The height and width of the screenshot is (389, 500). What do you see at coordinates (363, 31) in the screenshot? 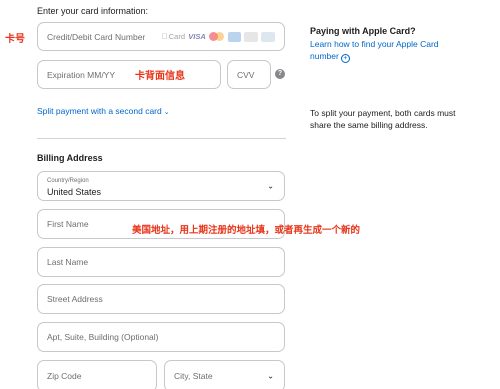
I see `apple-card-title: Paying with Apple Card?` at bounding box center [363, 31].